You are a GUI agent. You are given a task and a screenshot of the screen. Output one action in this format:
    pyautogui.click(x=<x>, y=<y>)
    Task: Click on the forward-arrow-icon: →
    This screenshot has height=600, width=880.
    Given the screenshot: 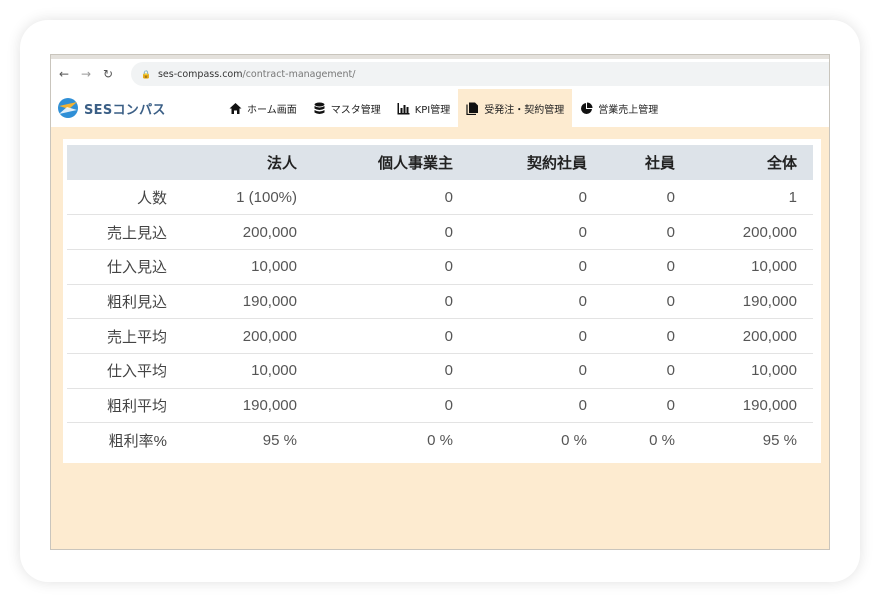 What is the action you would take?
    pyautogui.click(x=86, y=74)
    